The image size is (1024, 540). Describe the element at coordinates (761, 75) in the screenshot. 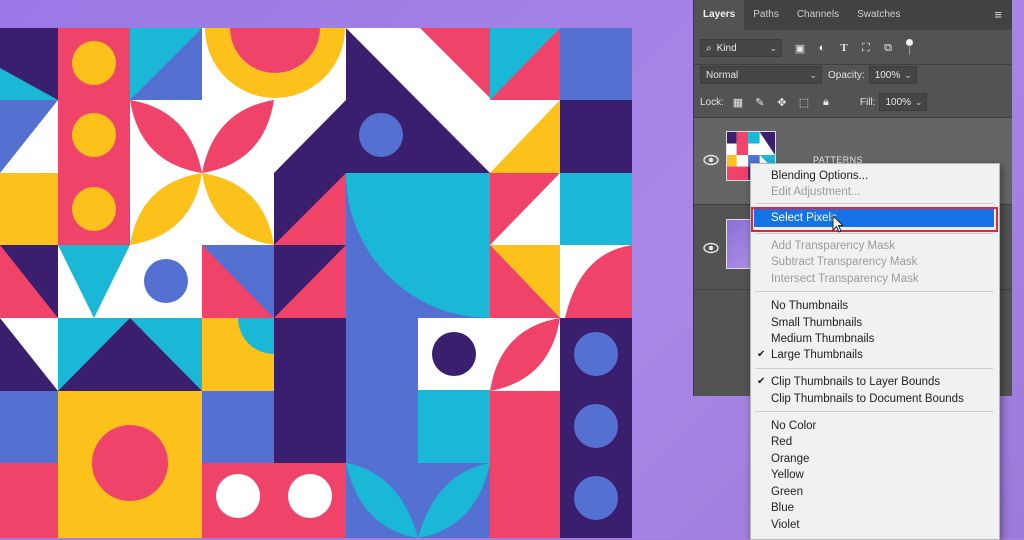

I see `blend-mode-select: Normal ⌄` at that location.